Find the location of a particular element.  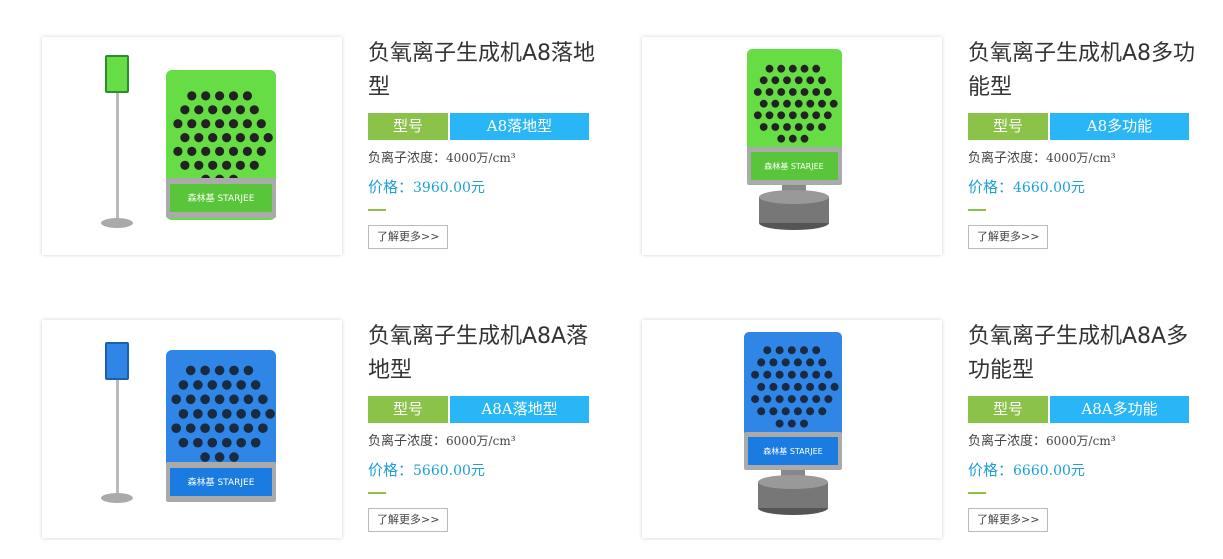

price-value: 6660.00元 is located at coordinates (1049, 471).